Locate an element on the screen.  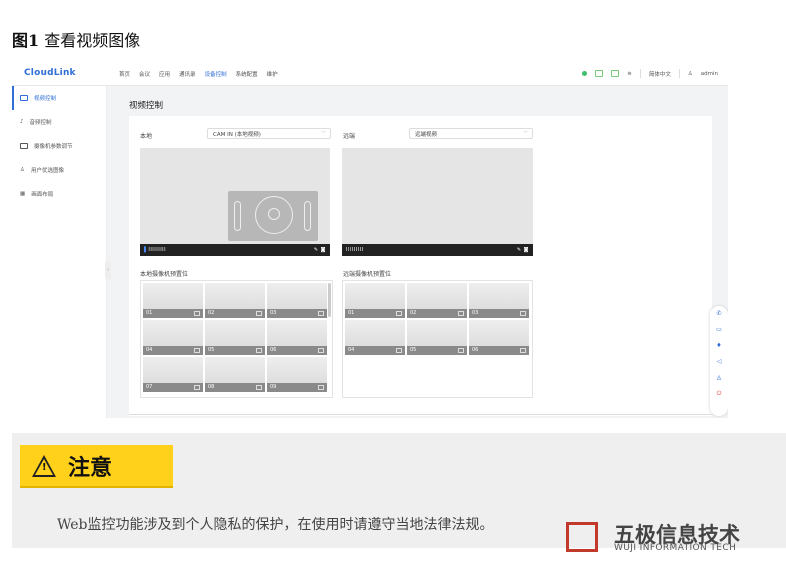
bell-icon: ◬ is located at coordinates (719, 378).